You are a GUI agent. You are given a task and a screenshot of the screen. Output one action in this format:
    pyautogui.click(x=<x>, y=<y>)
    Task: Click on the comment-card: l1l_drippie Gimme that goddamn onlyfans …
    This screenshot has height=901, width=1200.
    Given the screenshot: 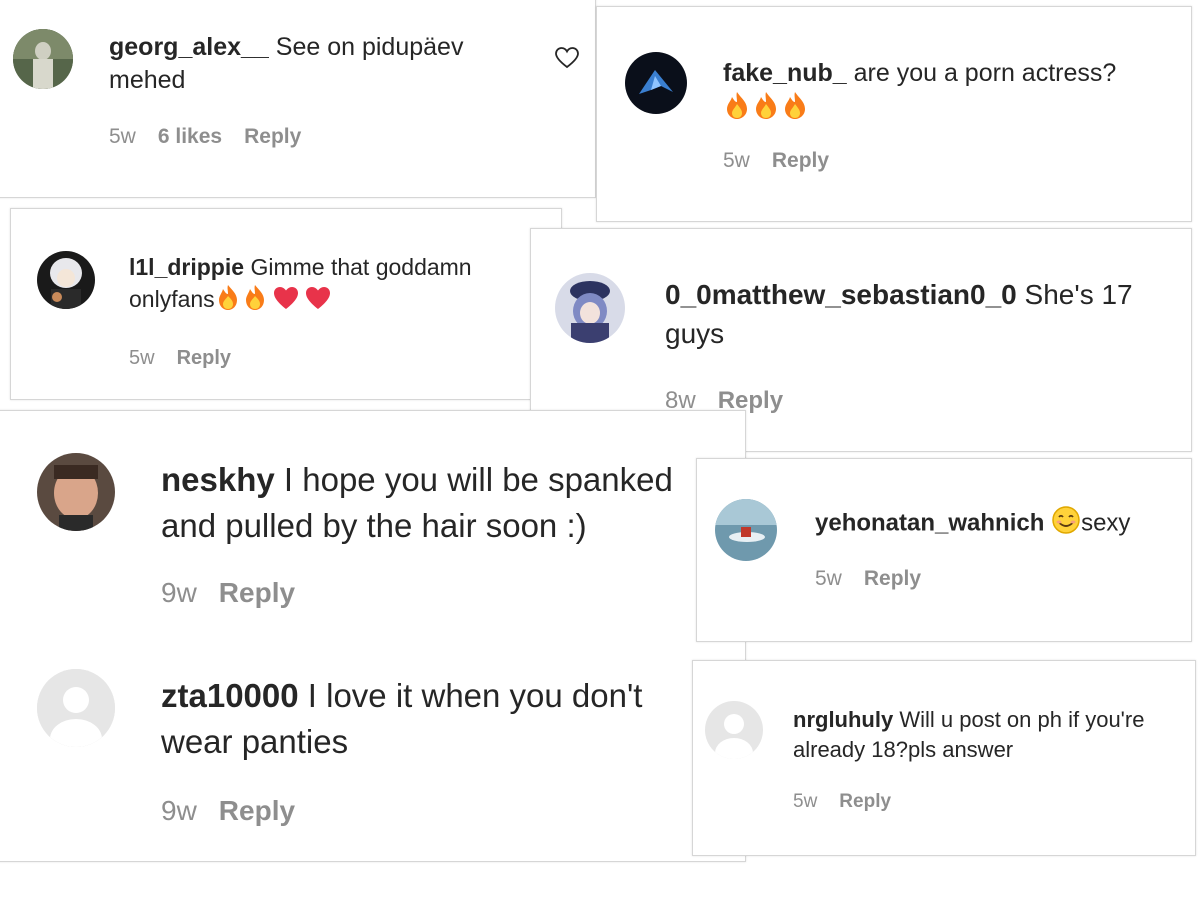 What is the action you would take?
    pyautogui.click(x=286, y=304)
    